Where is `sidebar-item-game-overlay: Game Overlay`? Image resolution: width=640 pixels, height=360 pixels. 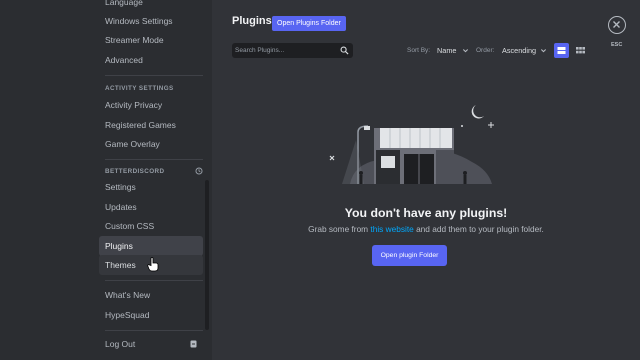
sidebar-item-game-overlay: Game Overlay is located at coordinates (151, 144).